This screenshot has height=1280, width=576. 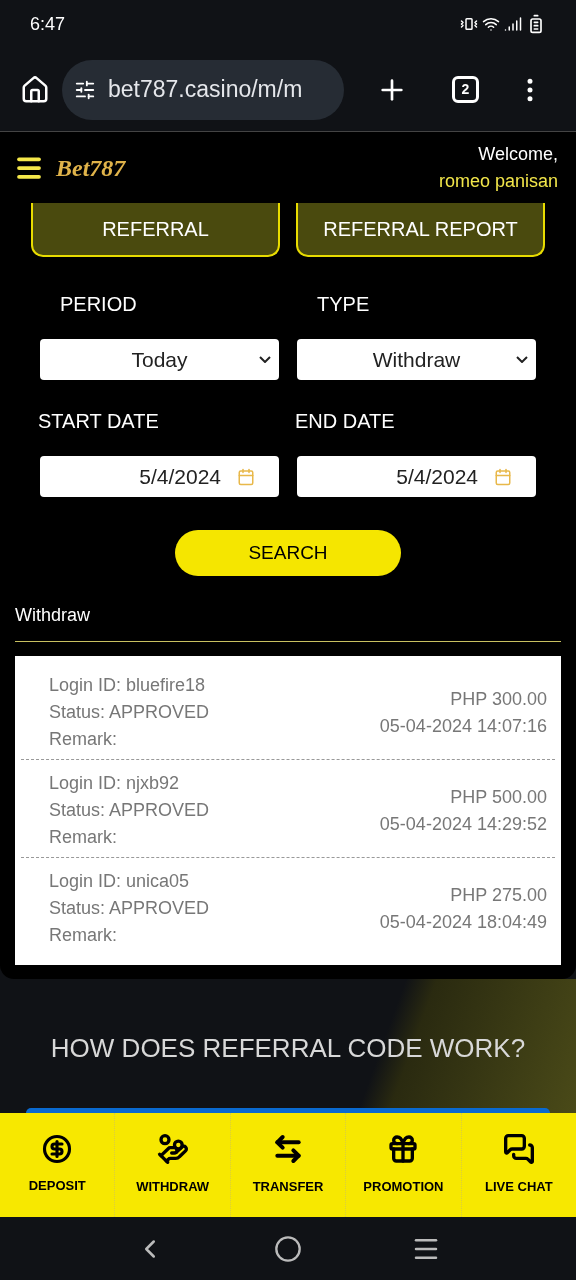 What do you see at coordinates (498, 895) in the screenshot?
I see `amount-text: PHP 275.00` at bounding box center [498, 895].